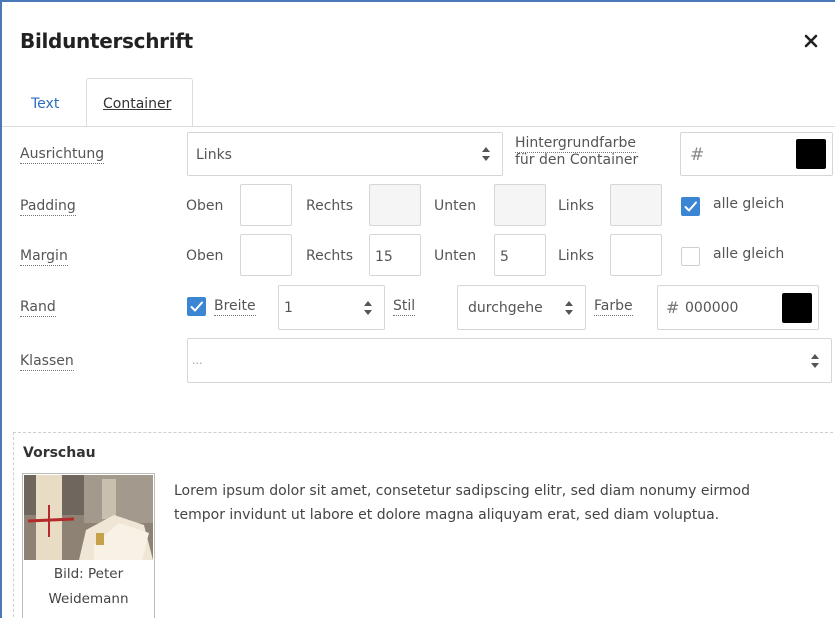  Describe the element at coordinates (266, 205) in the screenshot. I see `padding-oben-input` at that location.